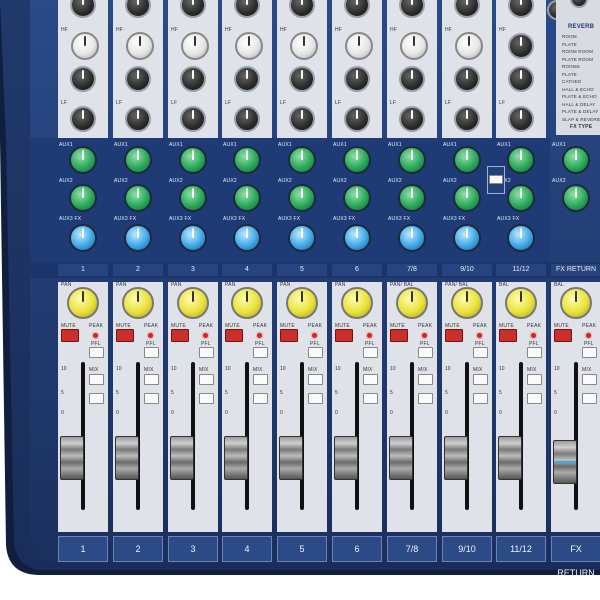  Describe the element at coordinates (496, 179) in the screenshot. I see `routing-button` at that location.